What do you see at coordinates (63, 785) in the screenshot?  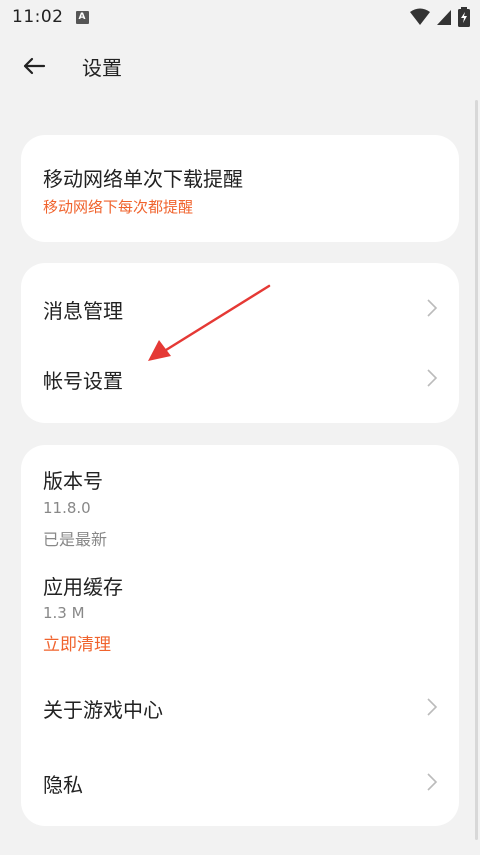 I see `privacy-label: 隐私` at bounding box center [63, 785].